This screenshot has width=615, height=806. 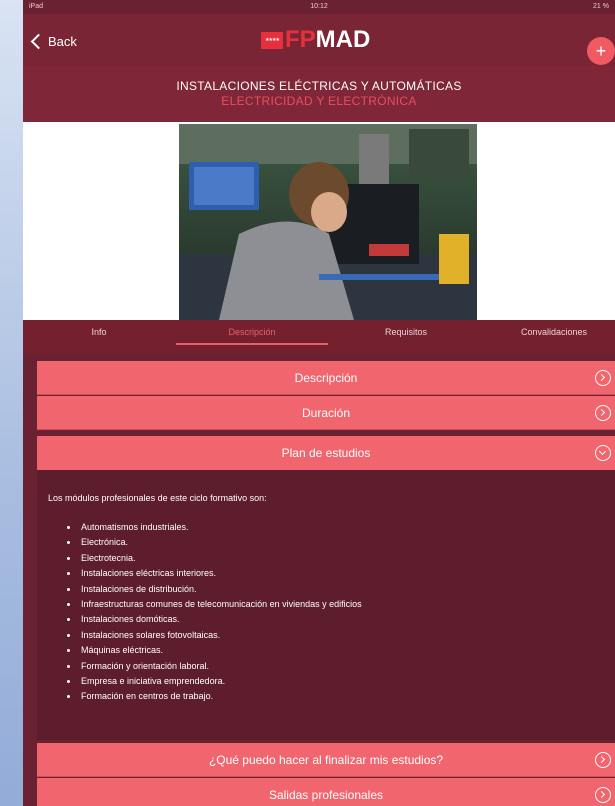 What do you see at coordinates (252, 332) in the screenshot?
I see `tab-descripcion: Descripción` at bounding box center [252, 332].